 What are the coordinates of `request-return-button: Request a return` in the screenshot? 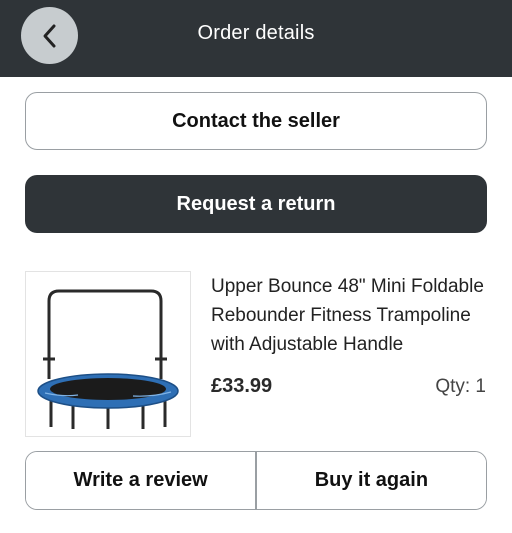 It's located at (256, 204).